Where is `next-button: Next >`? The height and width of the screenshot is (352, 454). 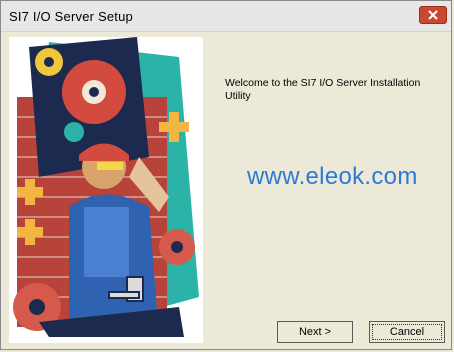
next-button: Next > is located at coordinates (315, 332).